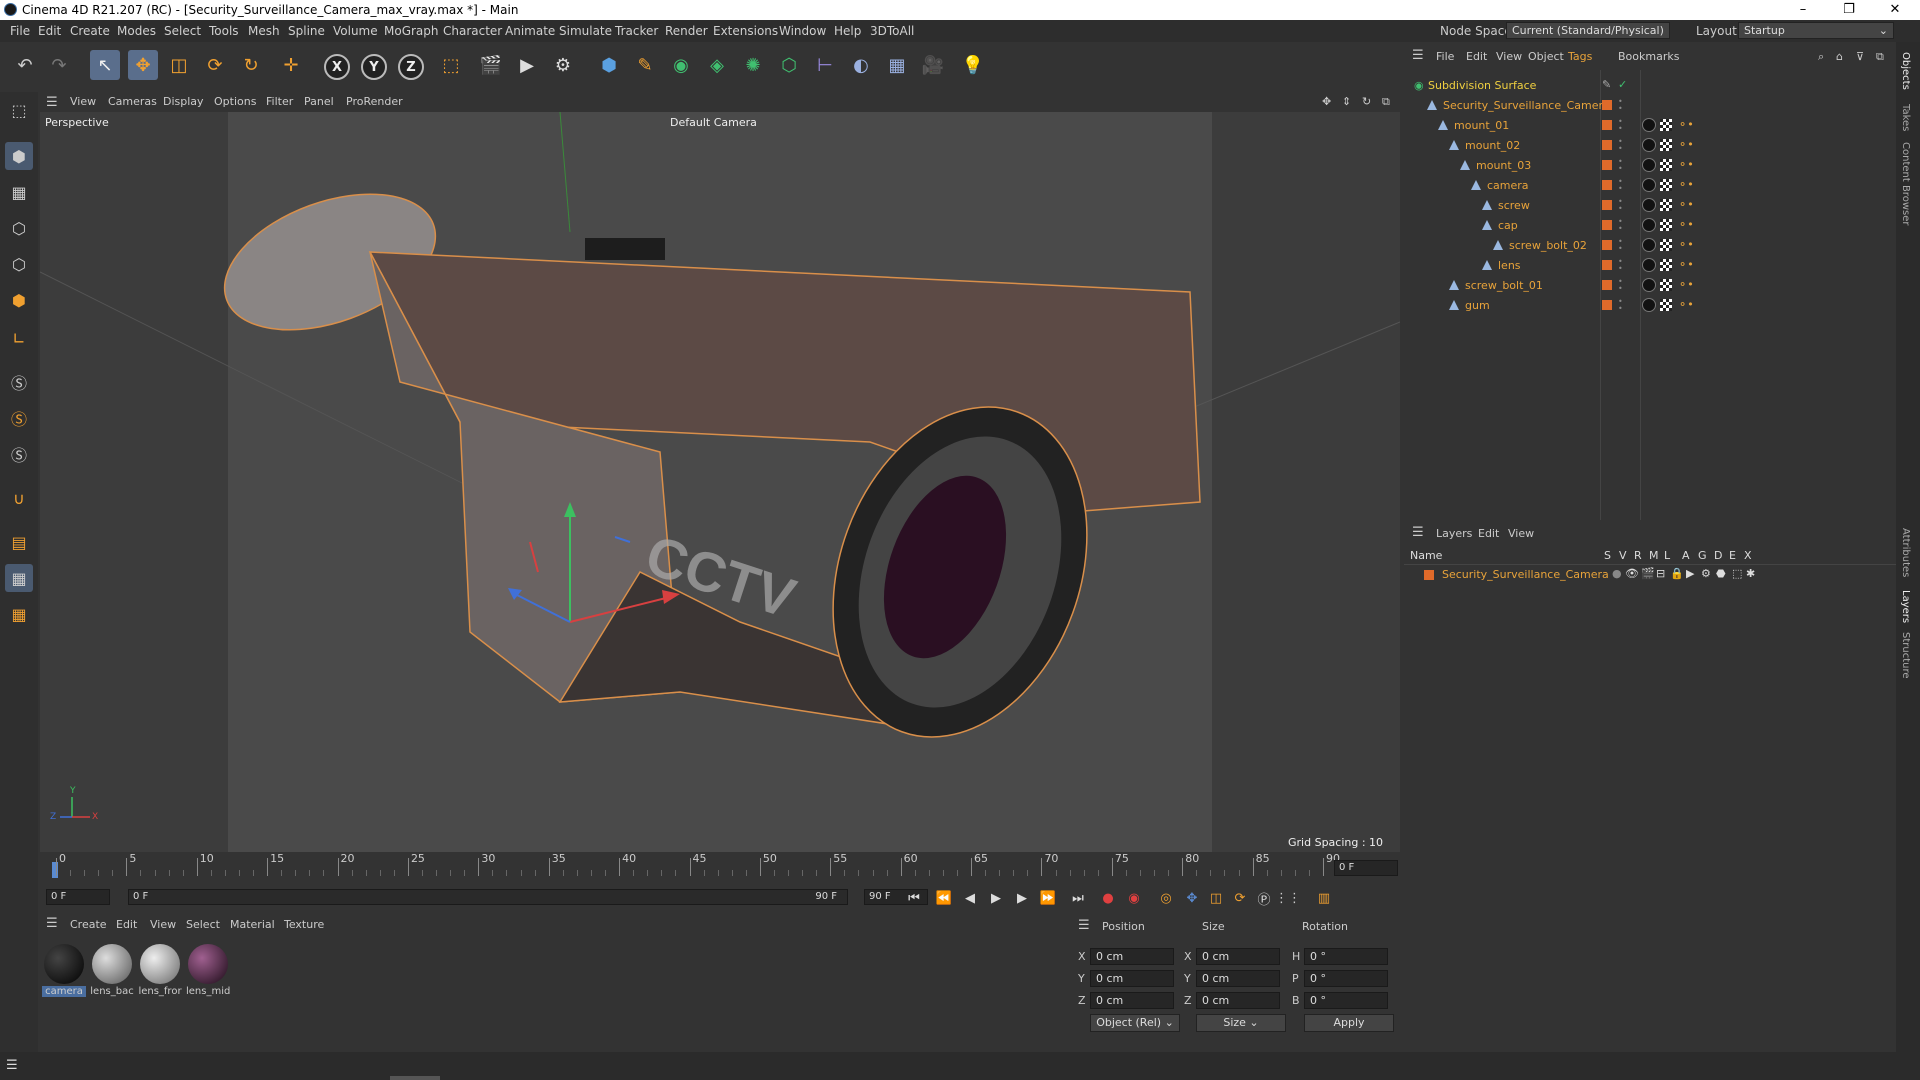 The width and height of the screenshot is (1920, 1080). Describe the element at coordinates (52, 923) in the screenshot. I see `material-menu-icon: ☰` at that location.